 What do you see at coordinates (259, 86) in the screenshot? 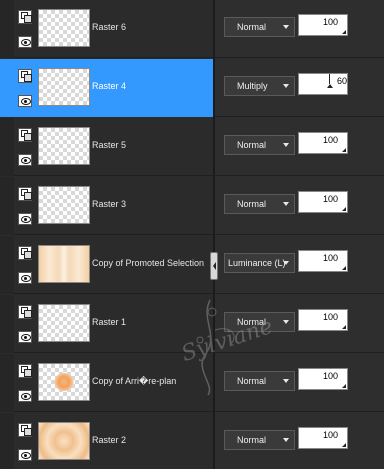
I see `blend-mode-dropdown: Multiply` at bounding box center [259, 86].